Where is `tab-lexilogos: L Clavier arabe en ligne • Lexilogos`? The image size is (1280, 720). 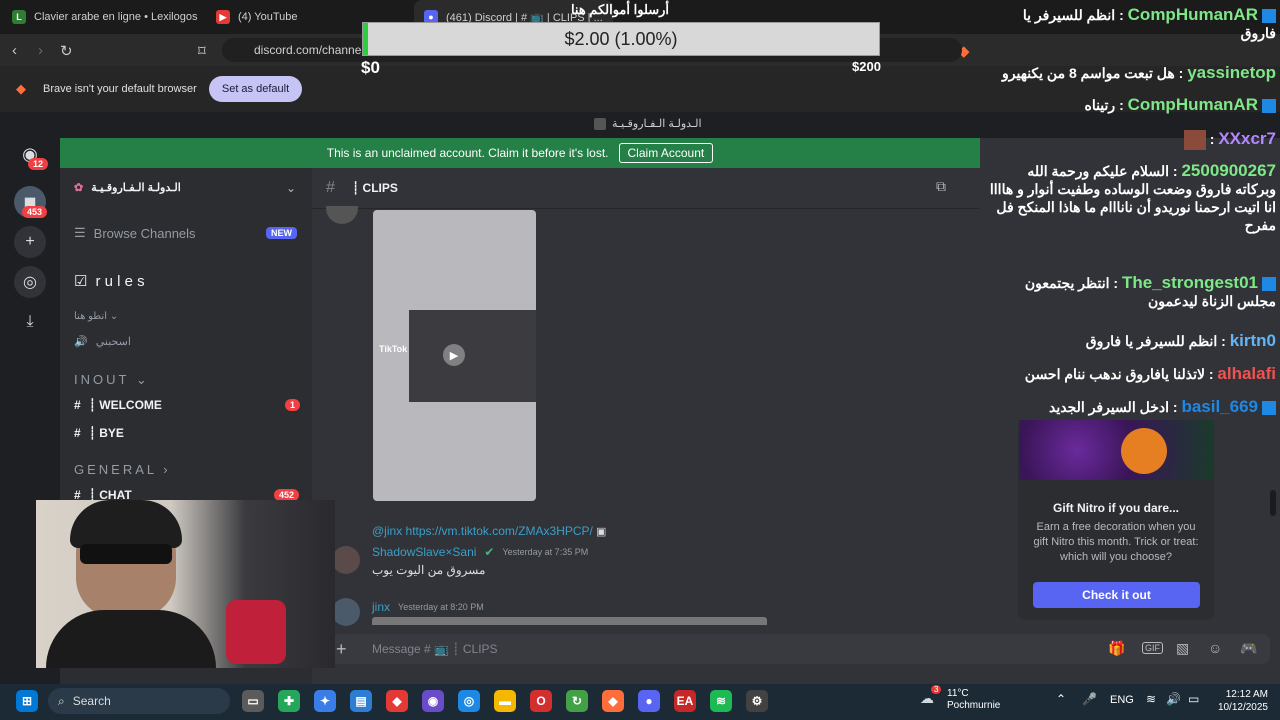
tab-lexilogos: L Clavier arabe en ligne • Lexilogos is located at coordinates (104, 17).